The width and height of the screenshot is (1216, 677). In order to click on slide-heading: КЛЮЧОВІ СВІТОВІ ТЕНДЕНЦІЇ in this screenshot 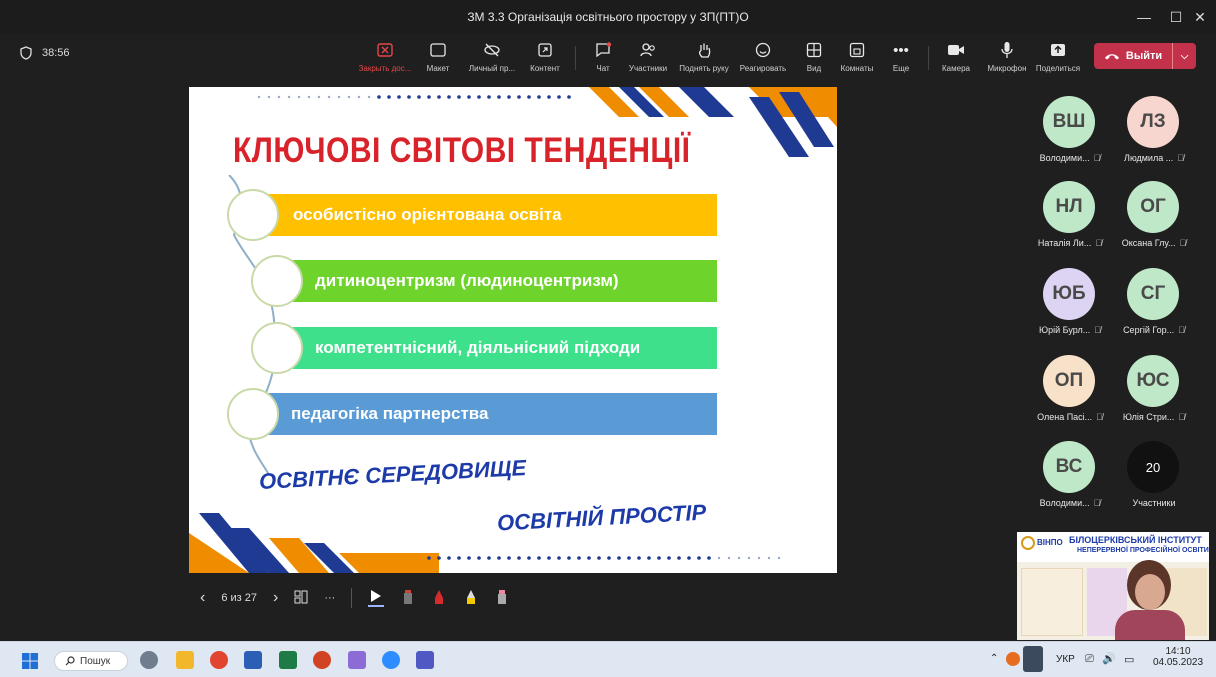, I will do `click(462, 150)`.